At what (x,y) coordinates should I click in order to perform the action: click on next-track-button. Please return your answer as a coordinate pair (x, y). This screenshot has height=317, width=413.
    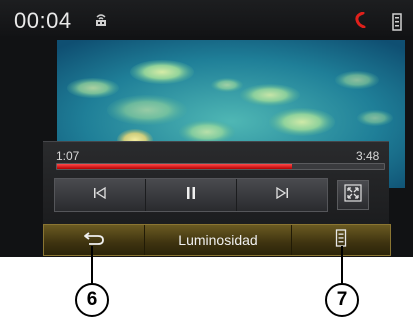
    Looking at the image, I should click on (282, 195).